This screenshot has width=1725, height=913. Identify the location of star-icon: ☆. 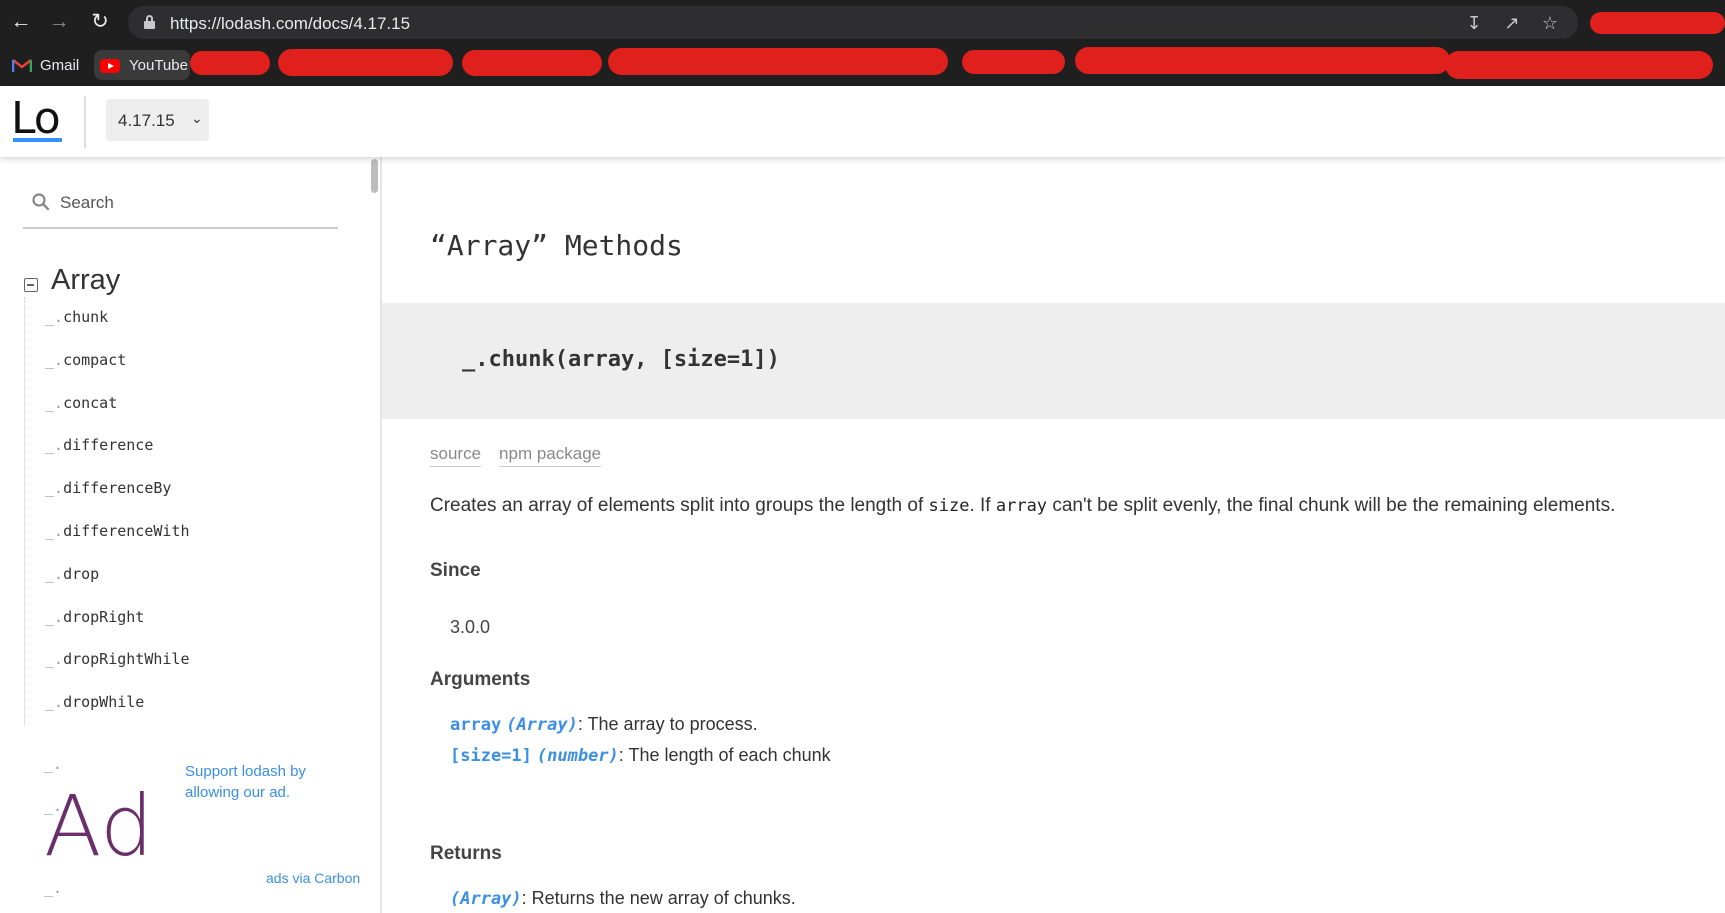
(1550, 23).